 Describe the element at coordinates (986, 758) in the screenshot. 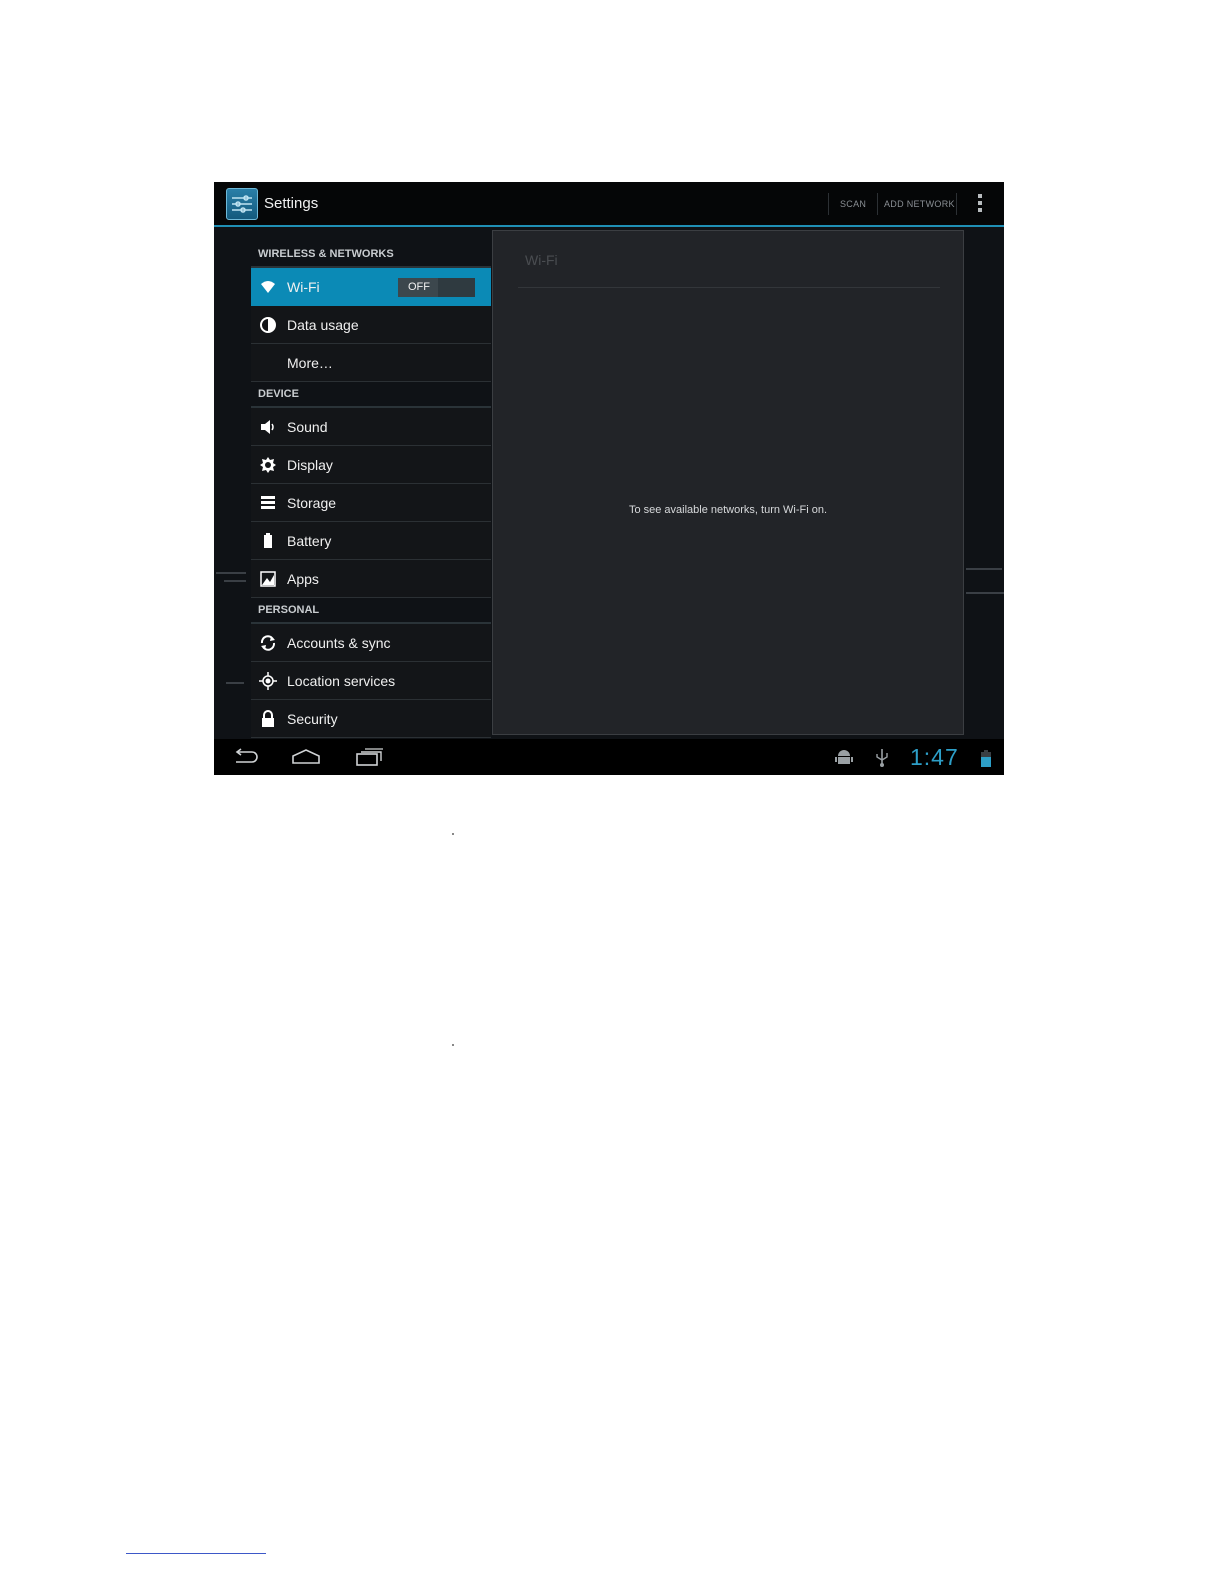

I see `battery-status-icon` at that location.